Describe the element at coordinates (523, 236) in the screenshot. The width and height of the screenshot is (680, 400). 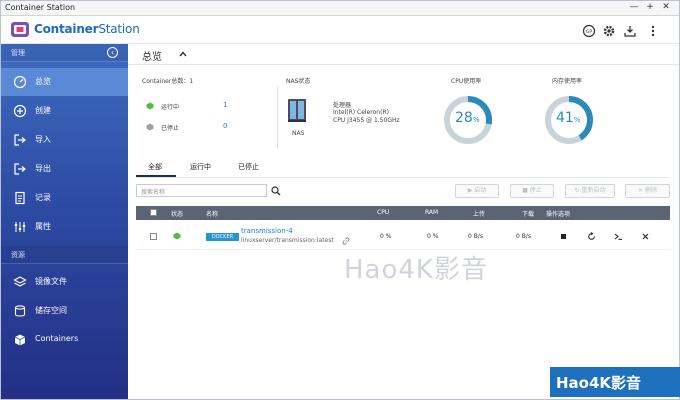
I see `download-cell: 0 B/s` at that location.